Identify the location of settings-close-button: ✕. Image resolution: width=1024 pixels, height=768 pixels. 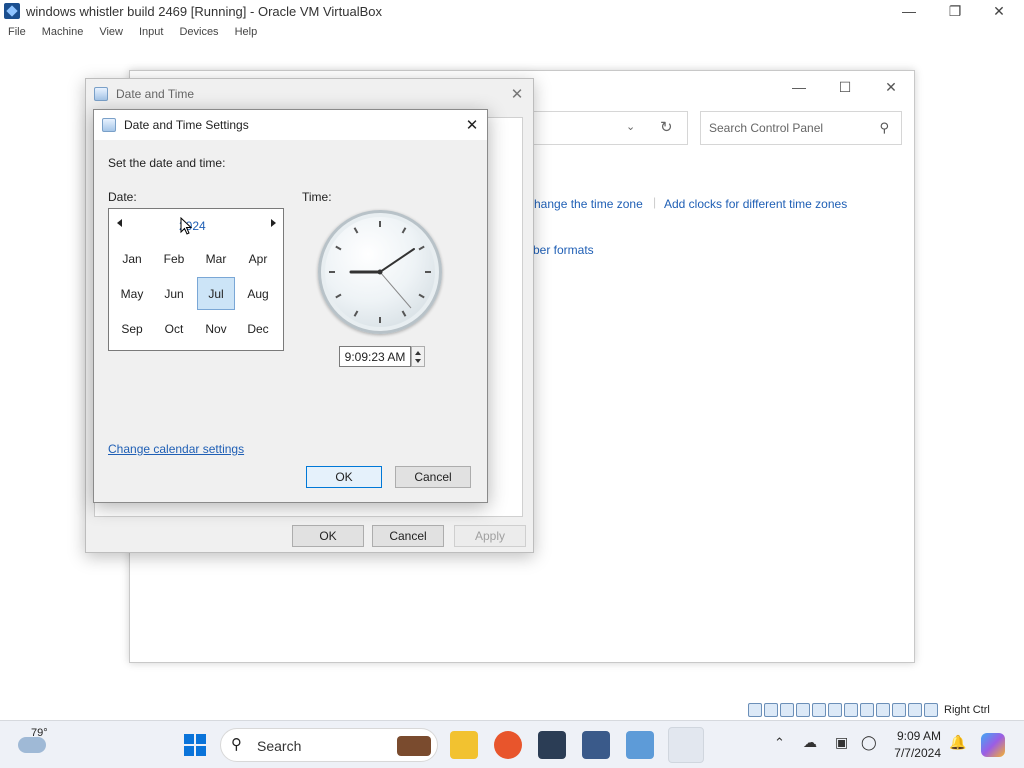
(472, 125).